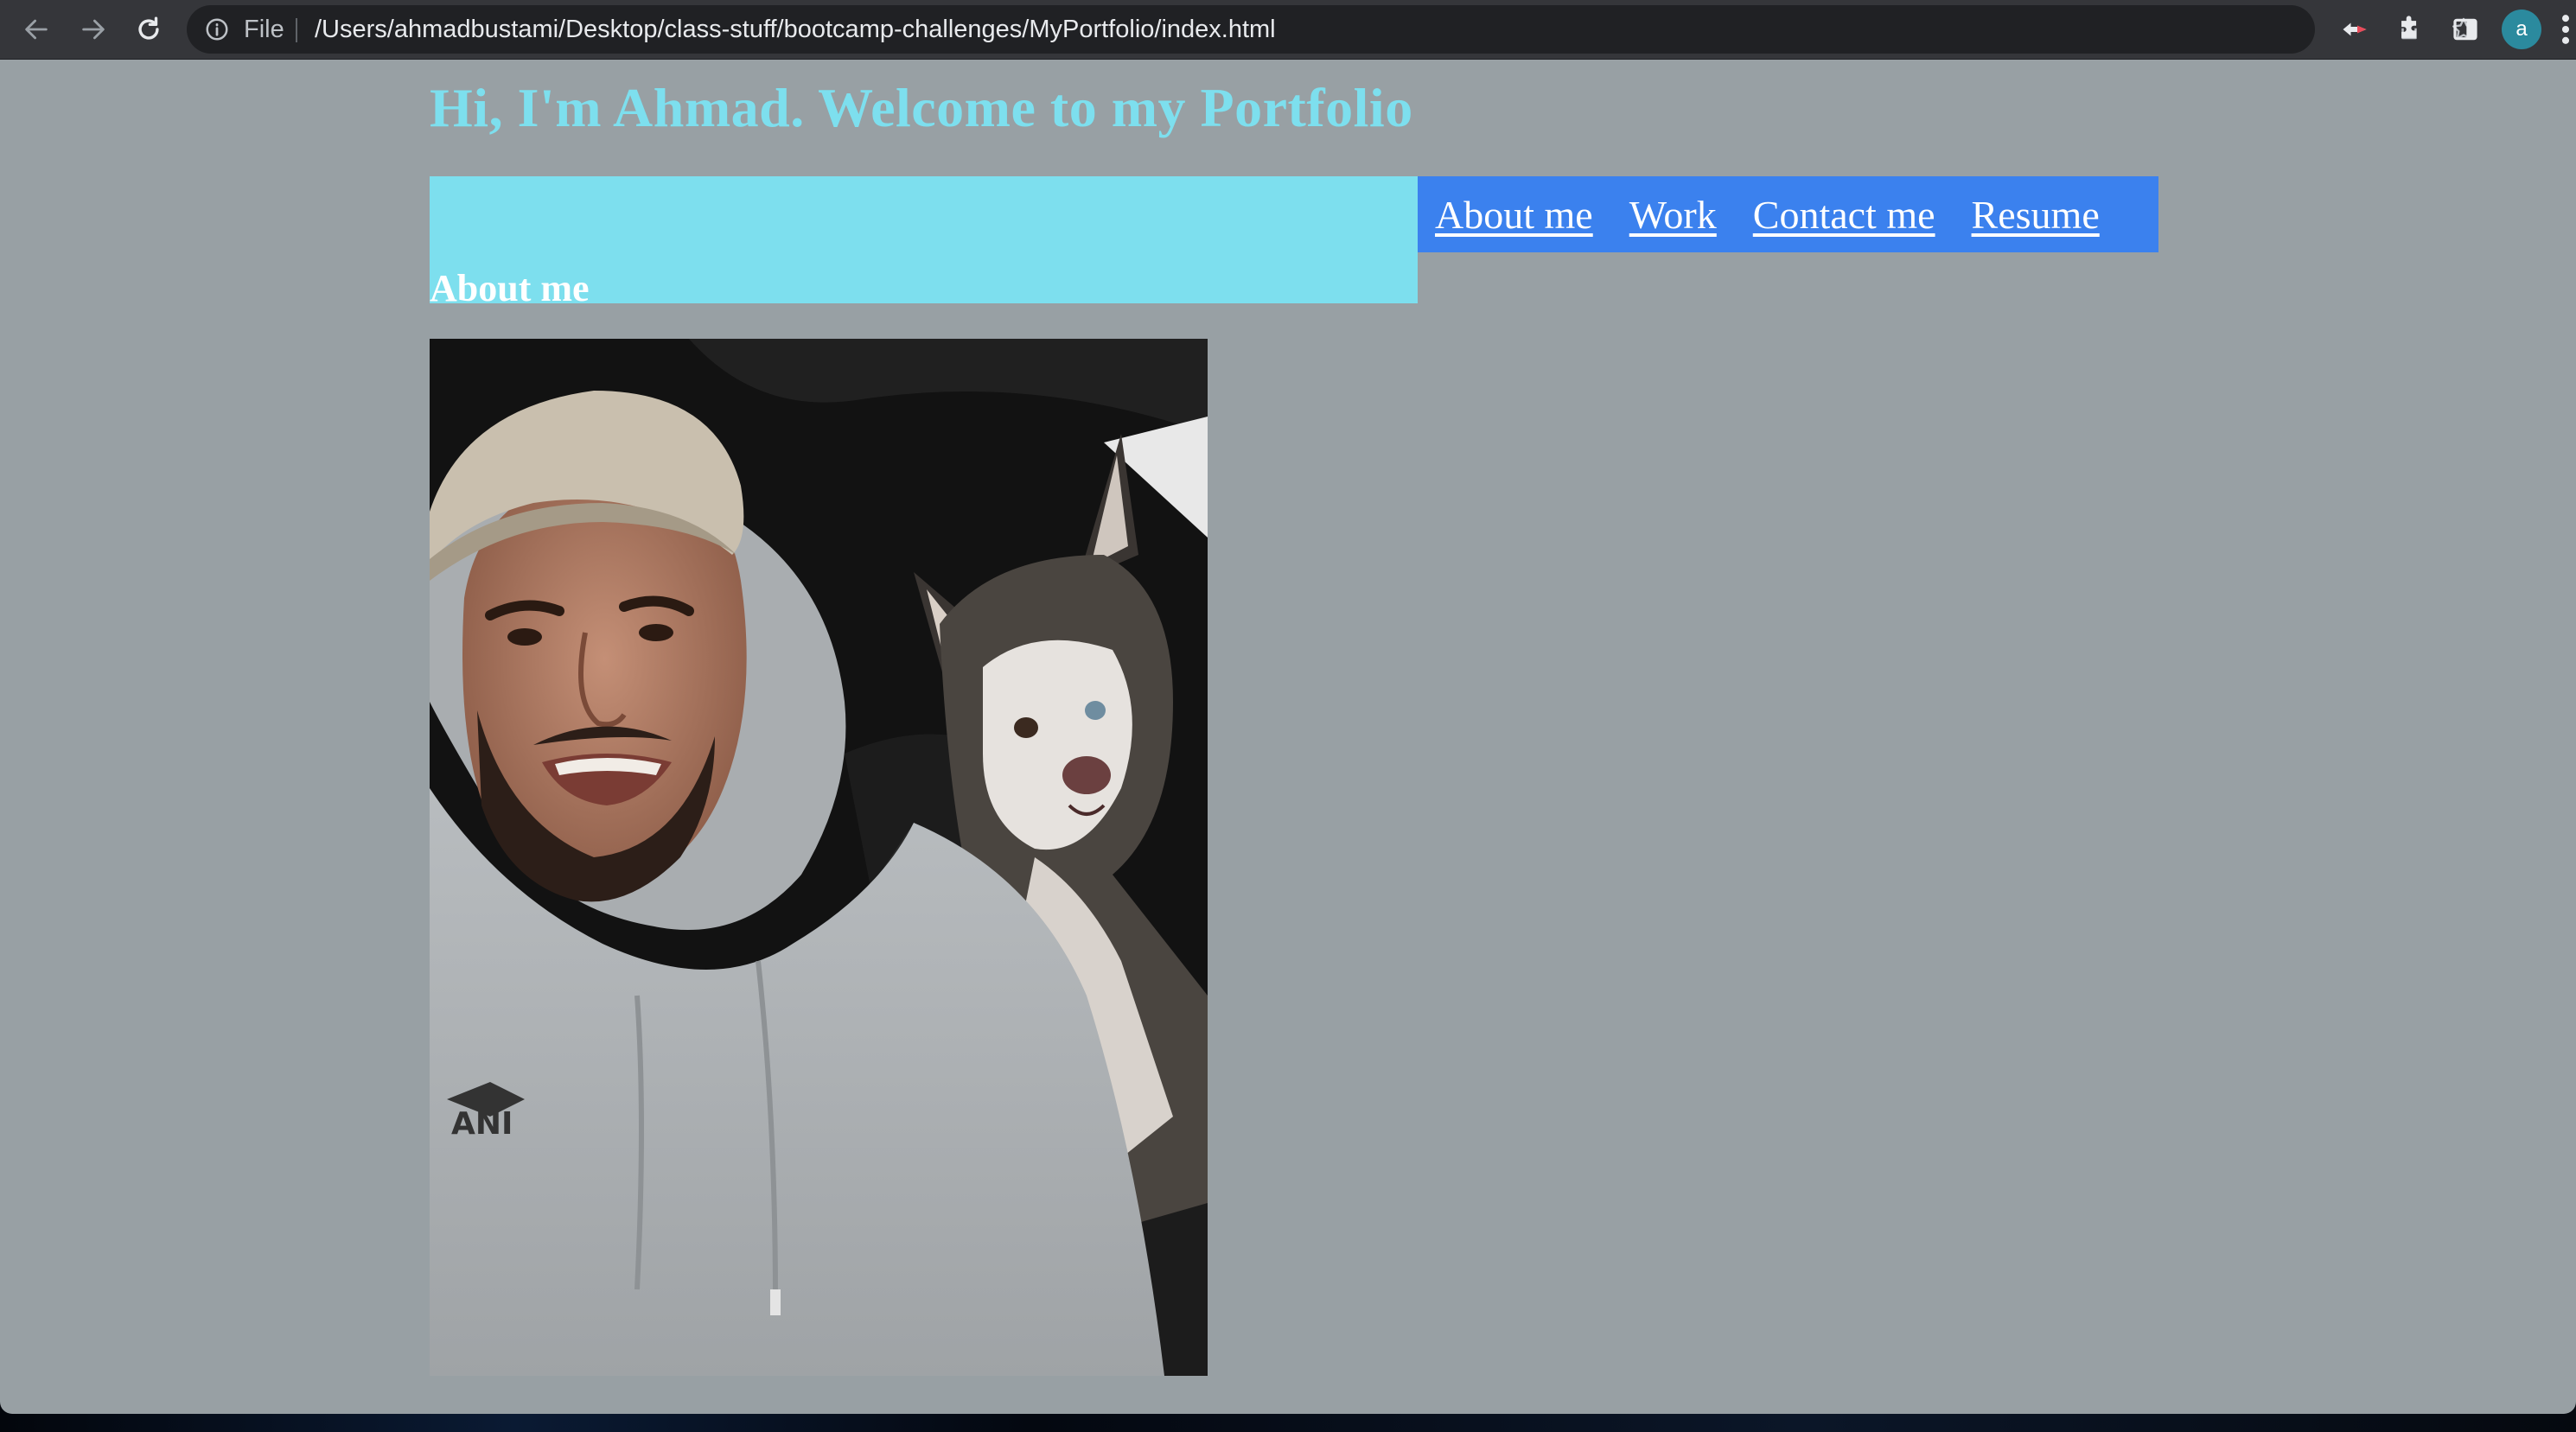  Describe the element at coordinates (36, 29) in the screenshot. I see `back-arrow-icon` at that location.